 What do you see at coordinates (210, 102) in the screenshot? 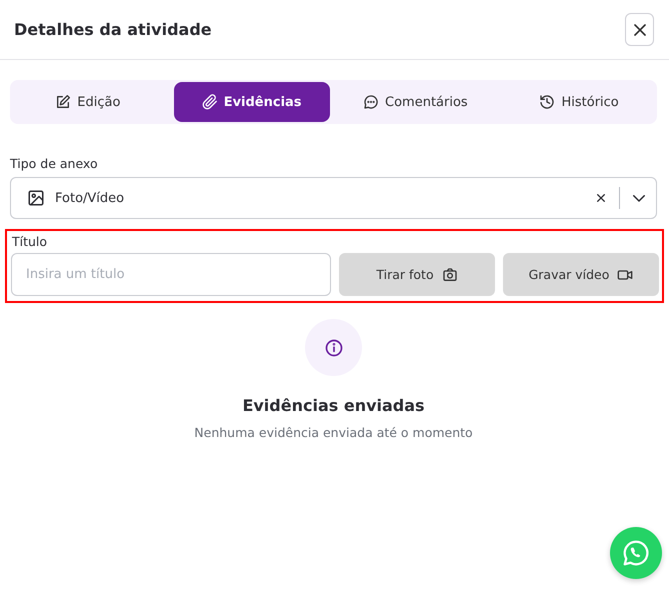
I see `paperclip-icon` at bounding box center [210, 102].